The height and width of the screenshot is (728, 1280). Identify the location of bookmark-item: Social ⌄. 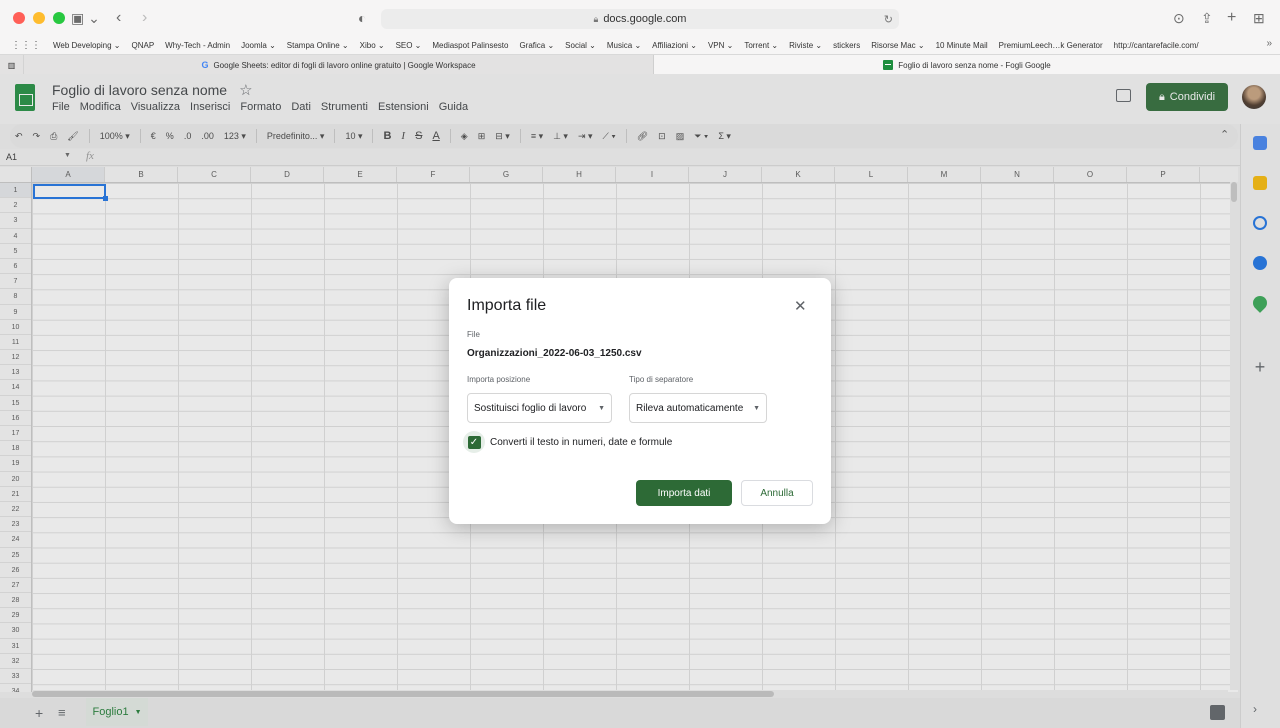
(580, 45).